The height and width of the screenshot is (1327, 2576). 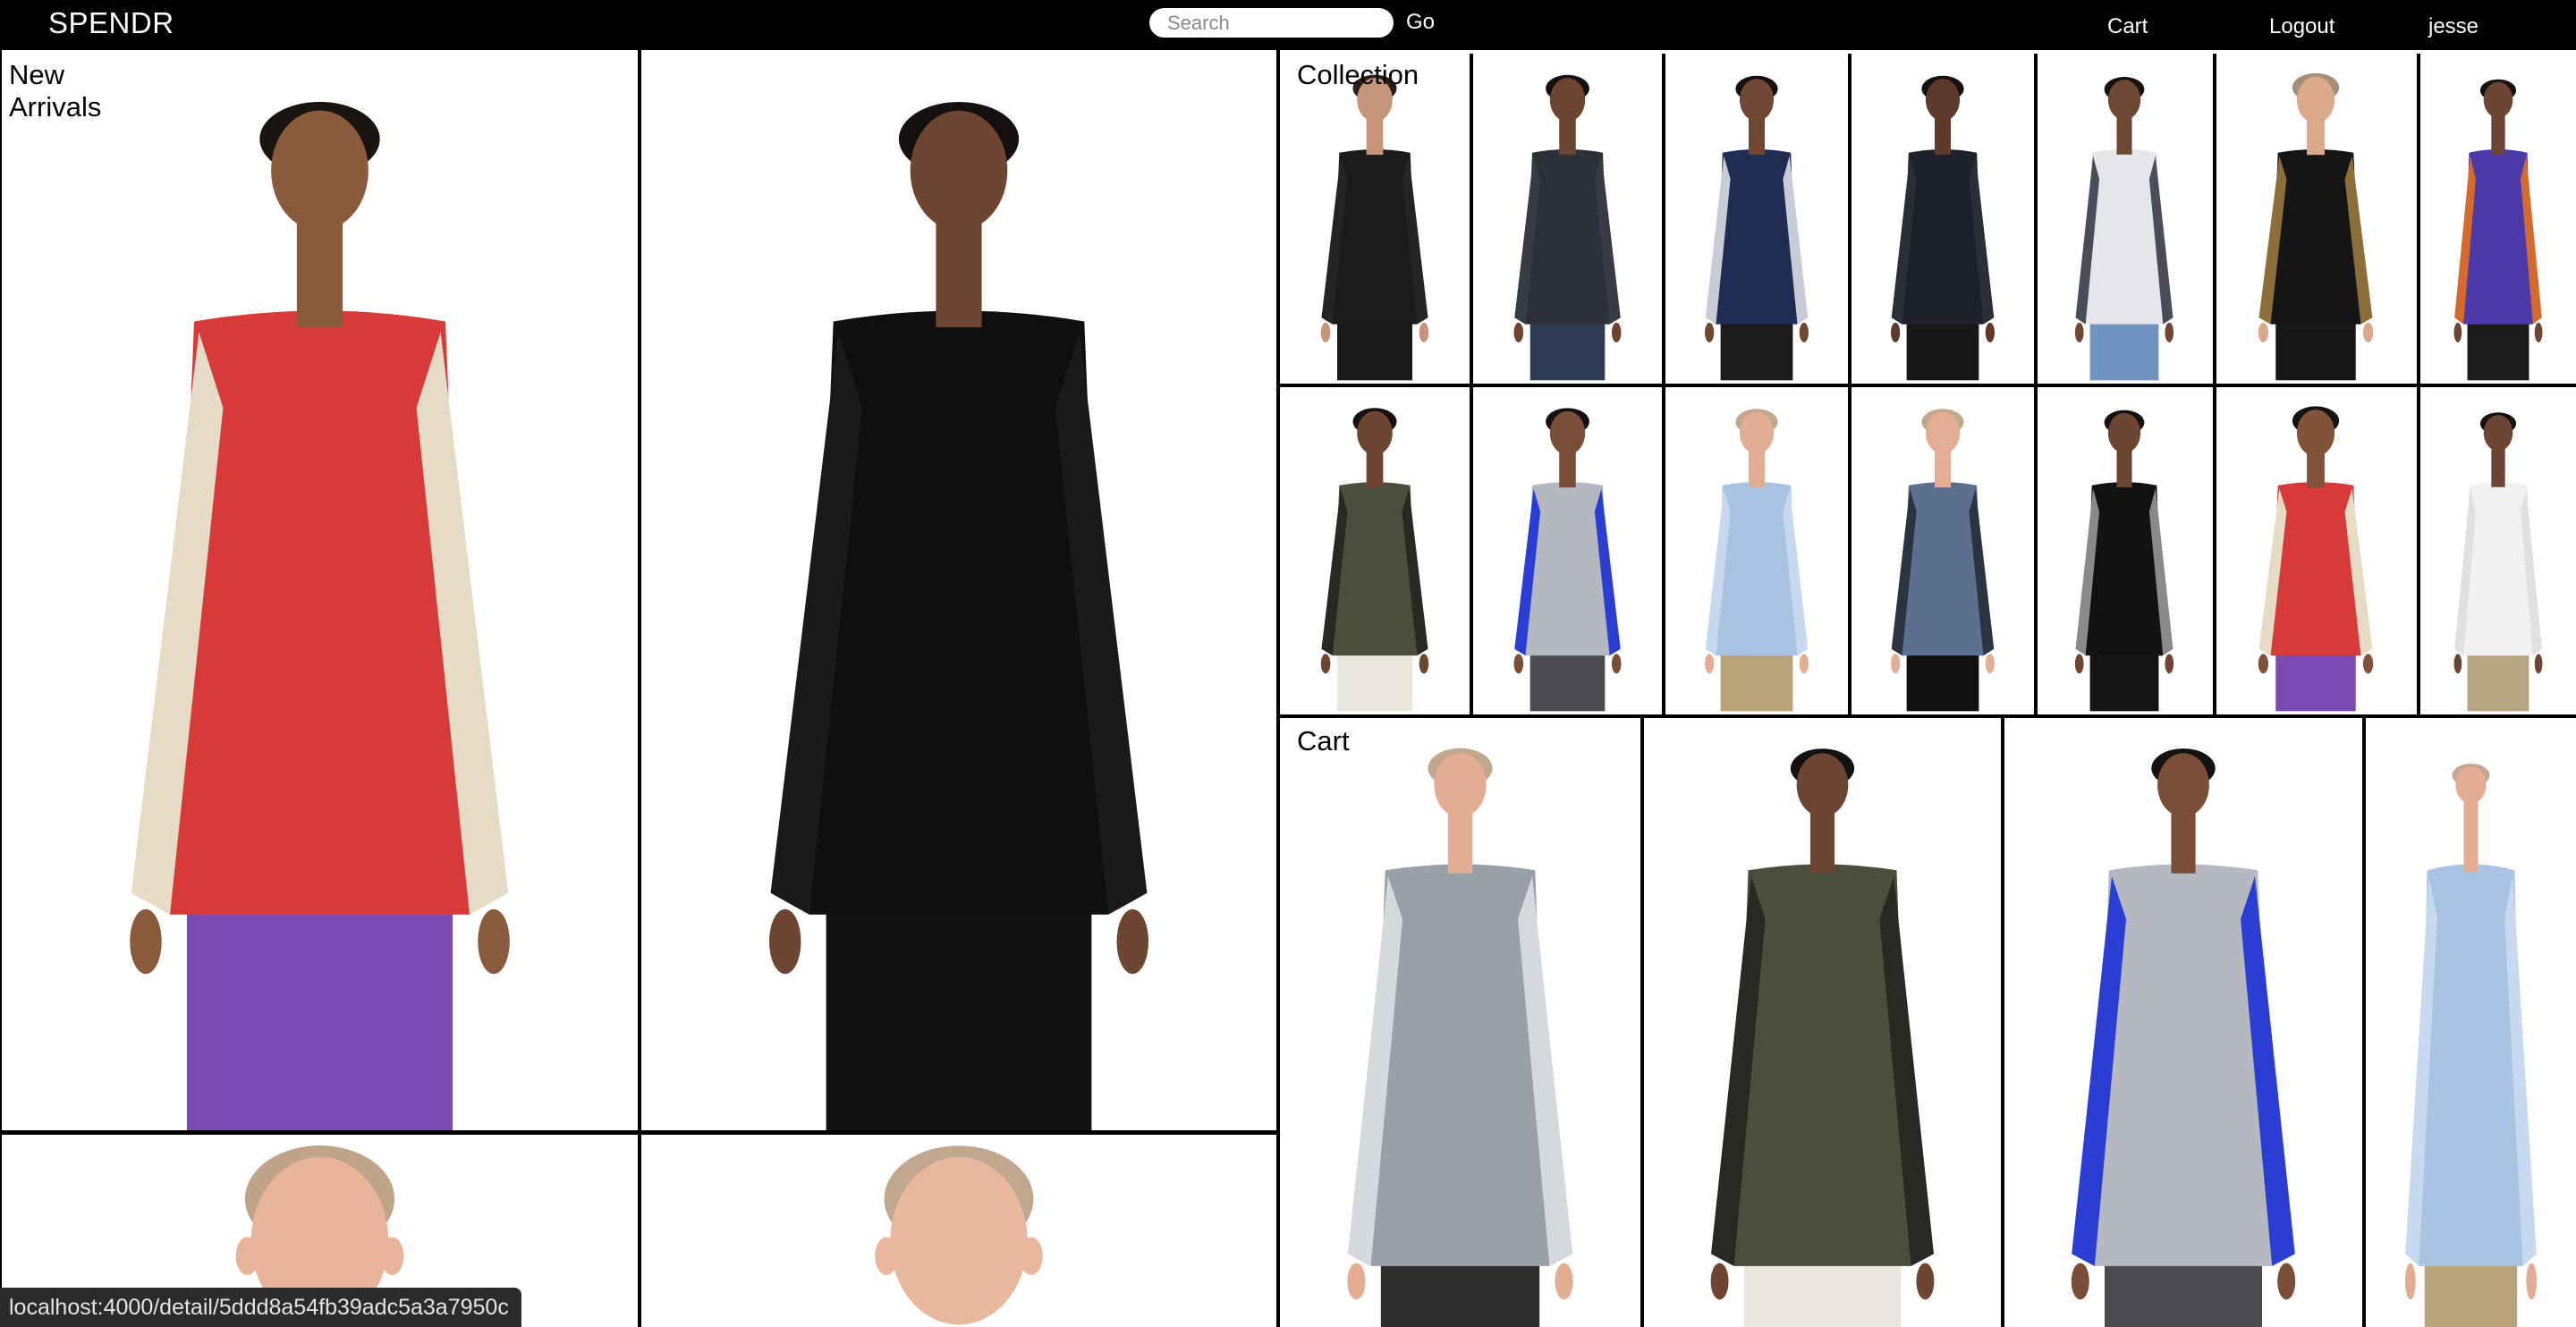 What do you see at coordinates (1323, 740) in the screenshot?
I see `cart-title: Cart` at bounding box center [1323, 740].